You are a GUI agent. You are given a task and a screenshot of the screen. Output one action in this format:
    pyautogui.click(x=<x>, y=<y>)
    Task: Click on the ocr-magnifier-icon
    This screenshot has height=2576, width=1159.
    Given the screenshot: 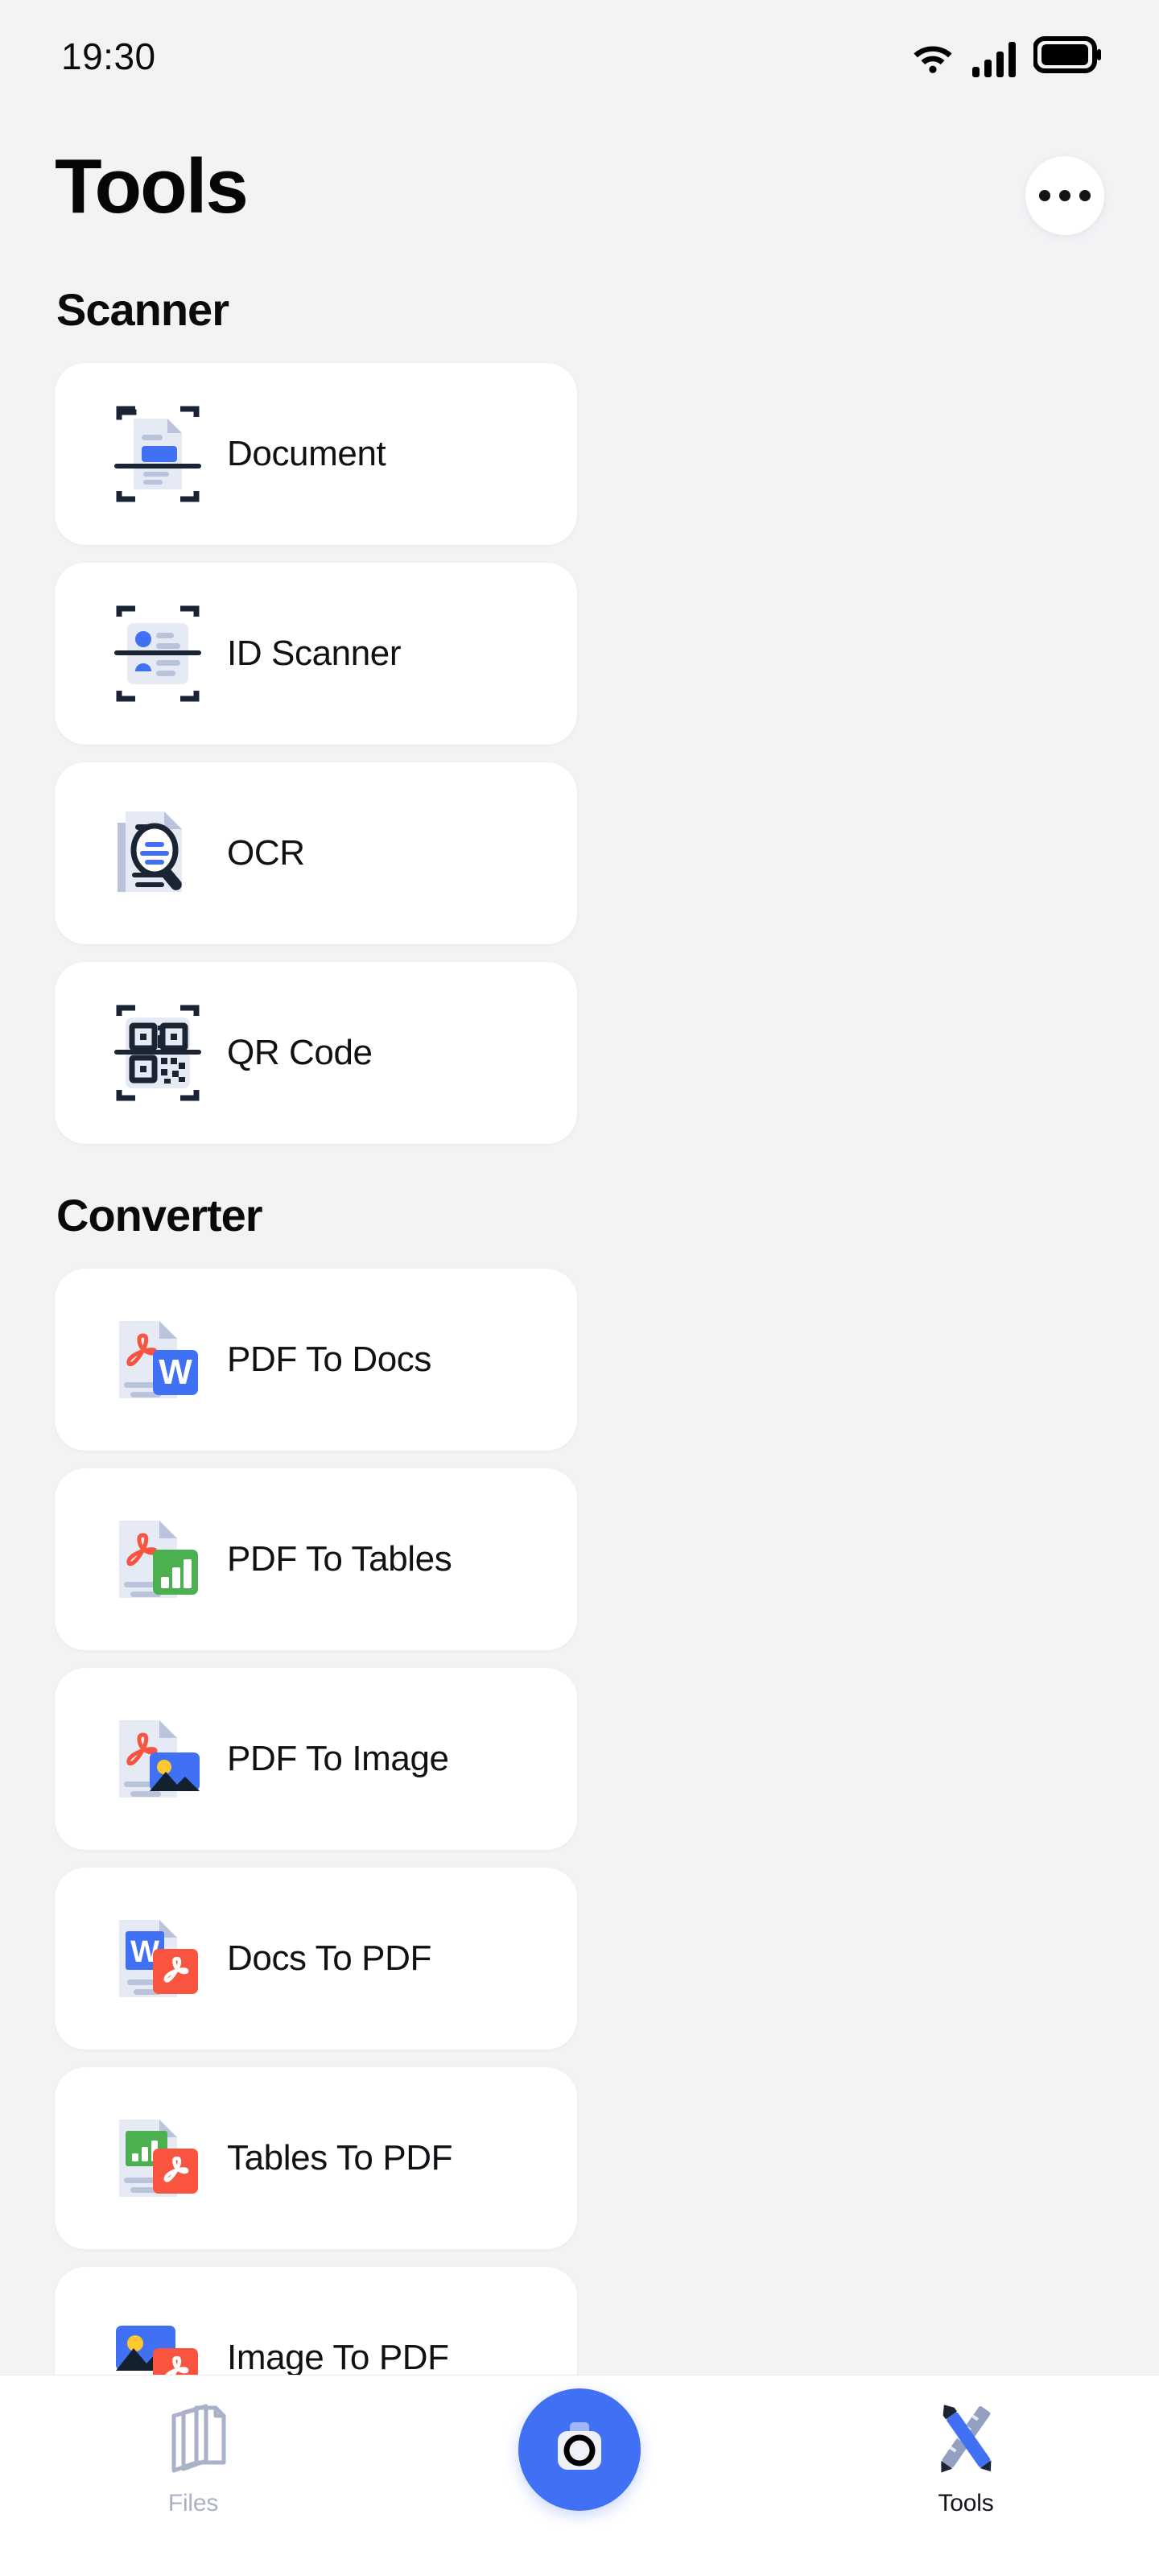 What is the action you would take?
    pyautogui.click(x=158, y=853)
    